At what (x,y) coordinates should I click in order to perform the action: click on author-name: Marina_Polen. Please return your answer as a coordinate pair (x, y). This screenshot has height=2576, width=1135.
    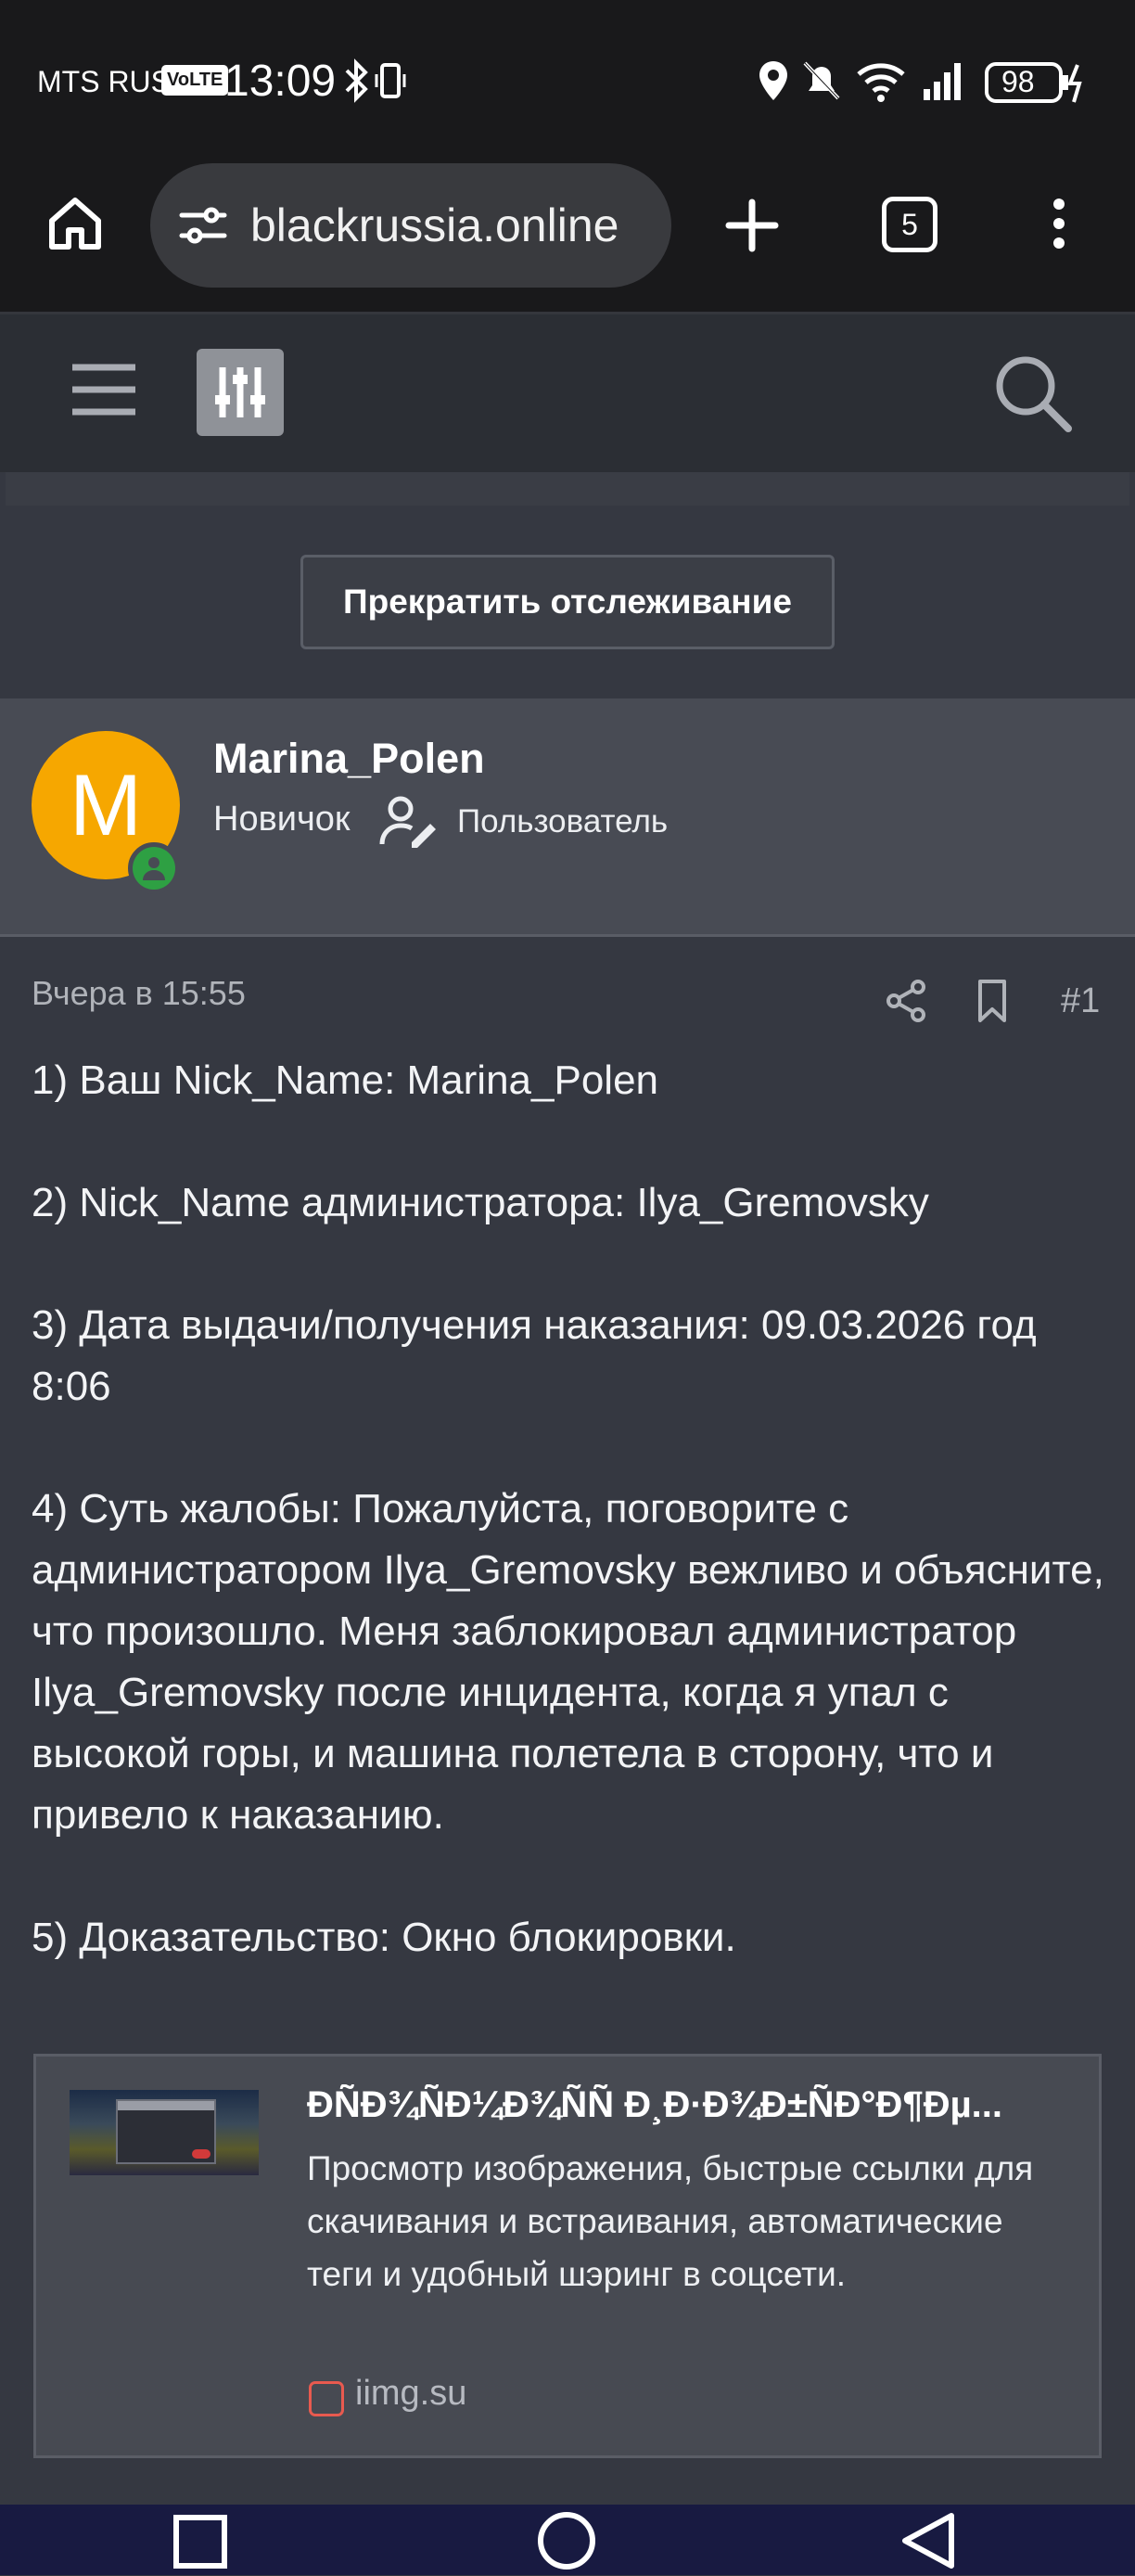
    Looking at the image, I should click on (349, 759).